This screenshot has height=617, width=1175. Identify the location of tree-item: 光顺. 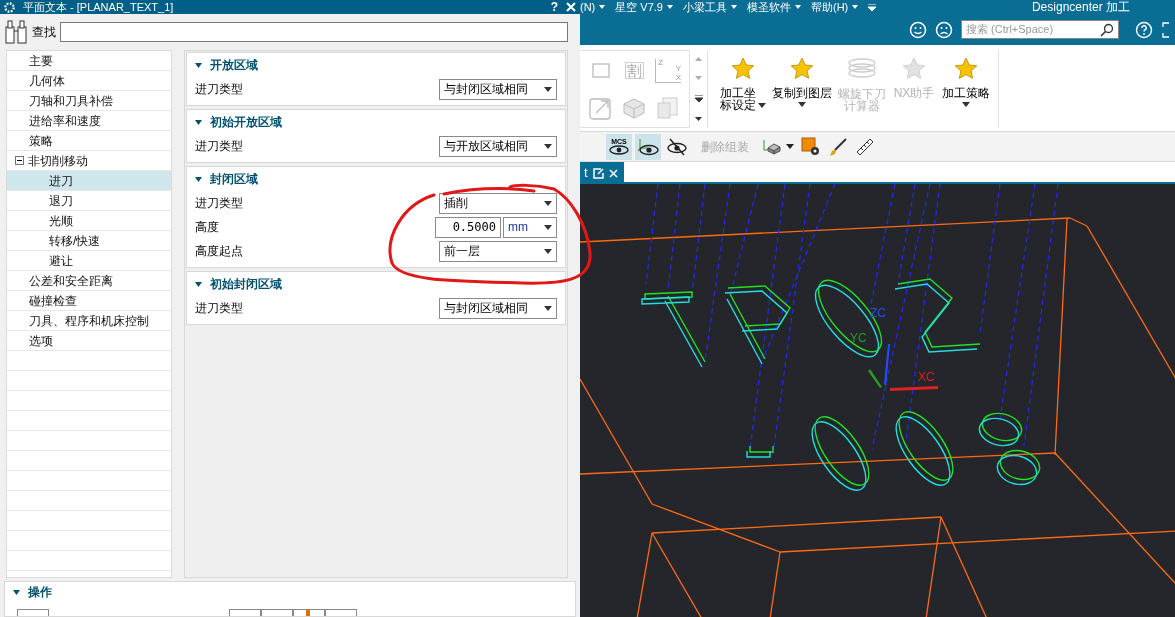
(89, 221).